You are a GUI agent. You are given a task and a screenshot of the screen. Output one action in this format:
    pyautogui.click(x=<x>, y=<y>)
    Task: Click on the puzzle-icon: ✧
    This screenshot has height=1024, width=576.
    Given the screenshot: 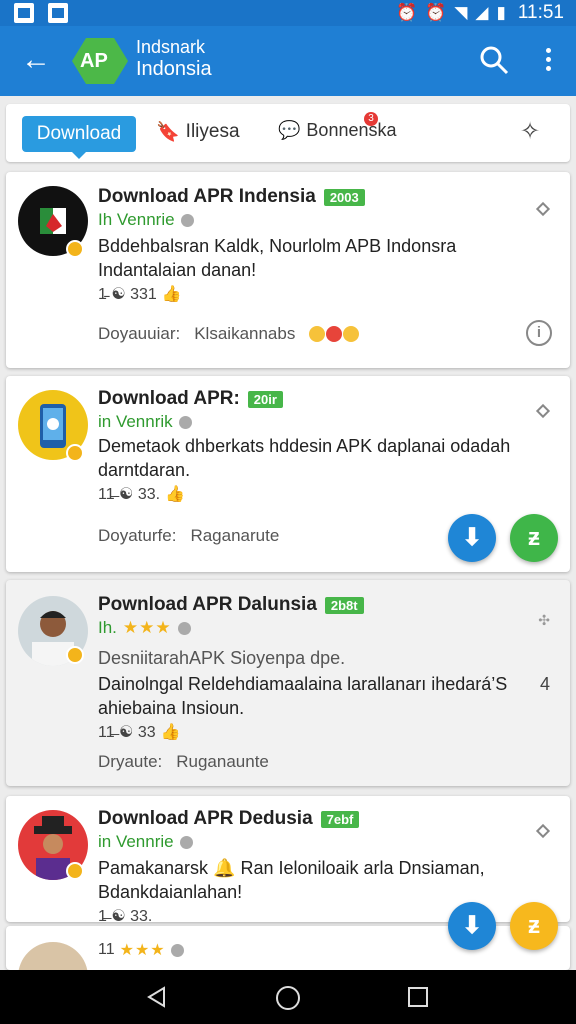 What is the action you would take?
    pyautogui.click(x=534, y=132)
    